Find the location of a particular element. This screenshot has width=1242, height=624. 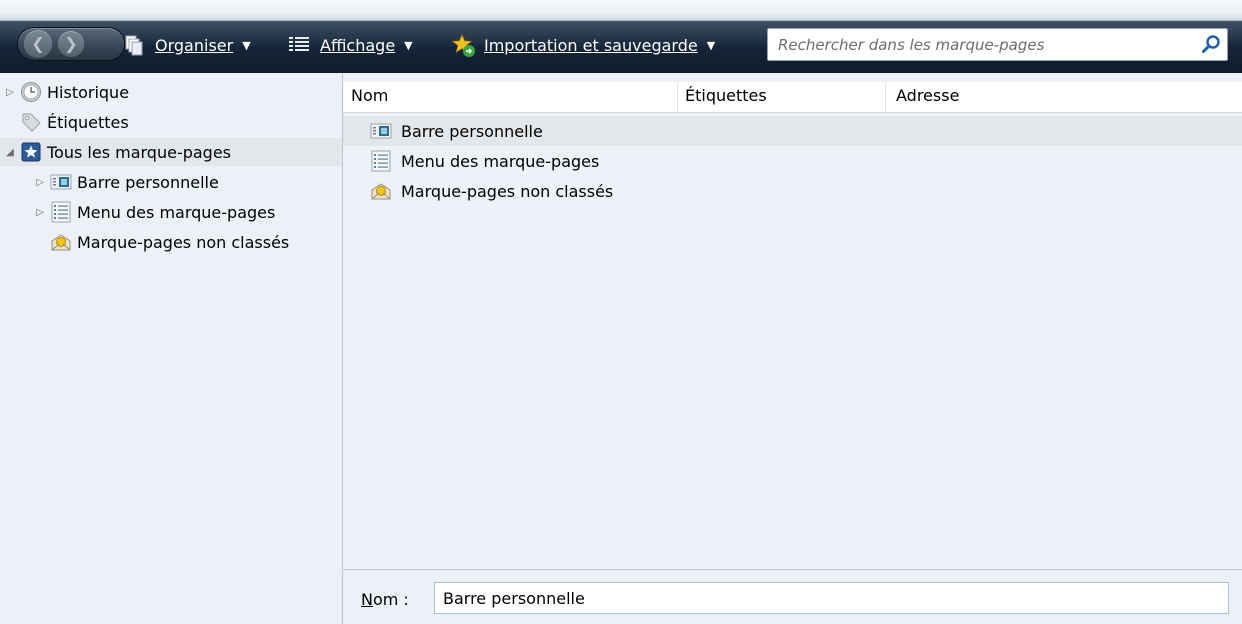

sidebar-item-history: ▷ Historique is located at coordinates (66, 92).